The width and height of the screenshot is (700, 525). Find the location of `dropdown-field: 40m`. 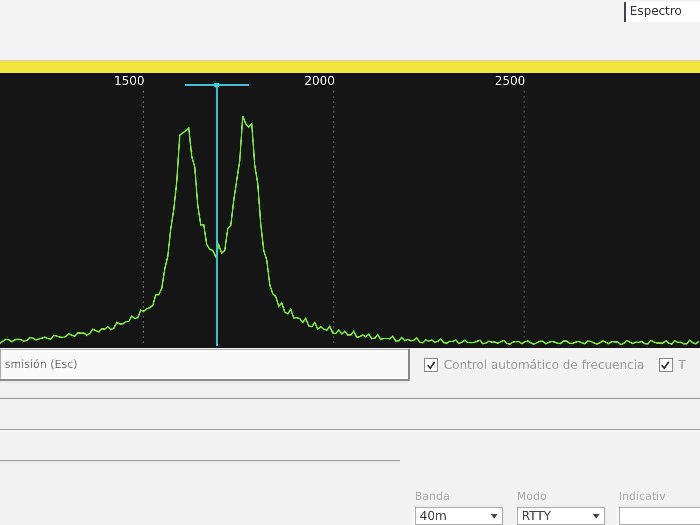

dropdown-field: 40m is located at coordinates (459, 516).